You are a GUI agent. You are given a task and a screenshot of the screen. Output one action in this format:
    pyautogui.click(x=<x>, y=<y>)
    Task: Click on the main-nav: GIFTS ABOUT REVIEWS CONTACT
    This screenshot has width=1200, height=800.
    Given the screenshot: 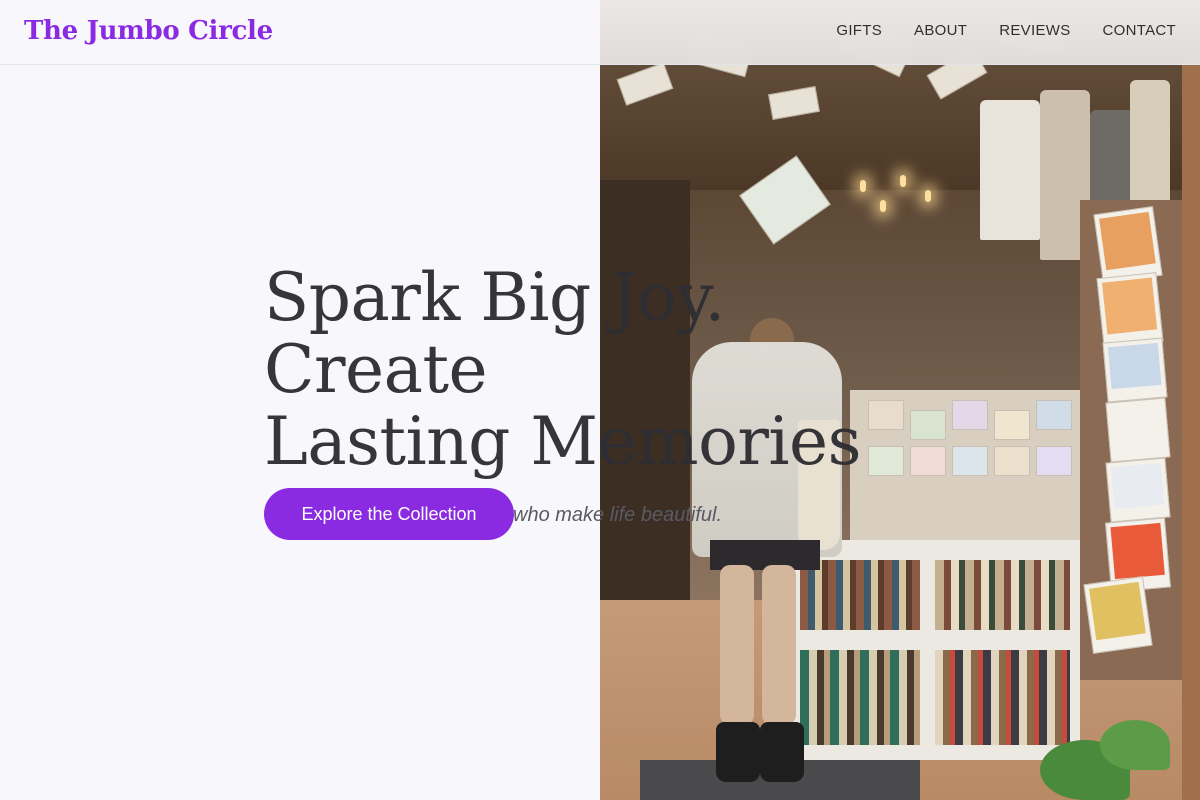 What is the action you would take?
    pyautogui.click(x=1006, y=30)
    